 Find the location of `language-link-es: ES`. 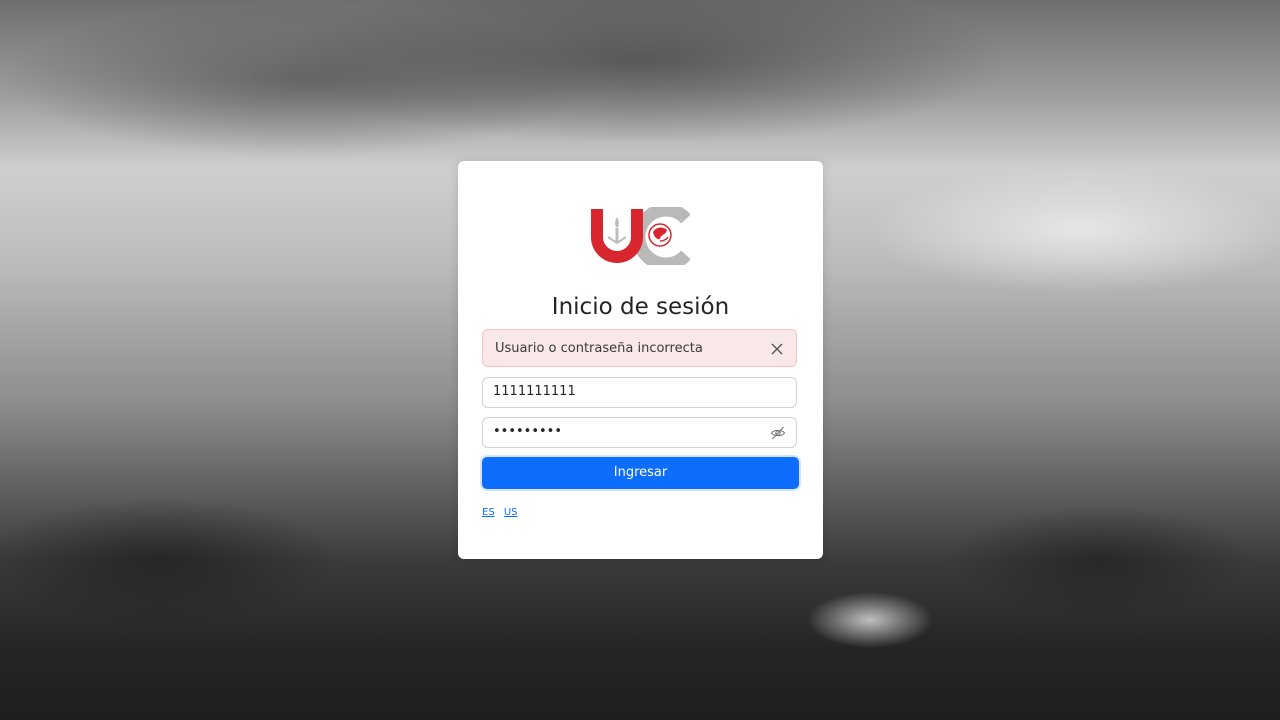

language-link-es: ES is located at coordinates (488, 512).